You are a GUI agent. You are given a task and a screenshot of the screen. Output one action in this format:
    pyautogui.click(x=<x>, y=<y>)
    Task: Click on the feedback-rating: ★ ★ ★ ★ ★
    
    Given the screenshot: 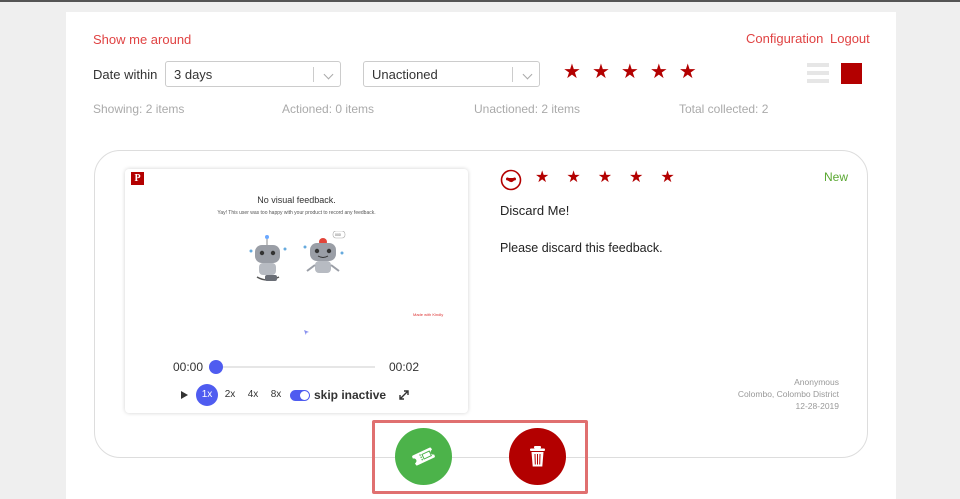 What is the action you would take?
    pyautogui.click(x=605, y=178)
    